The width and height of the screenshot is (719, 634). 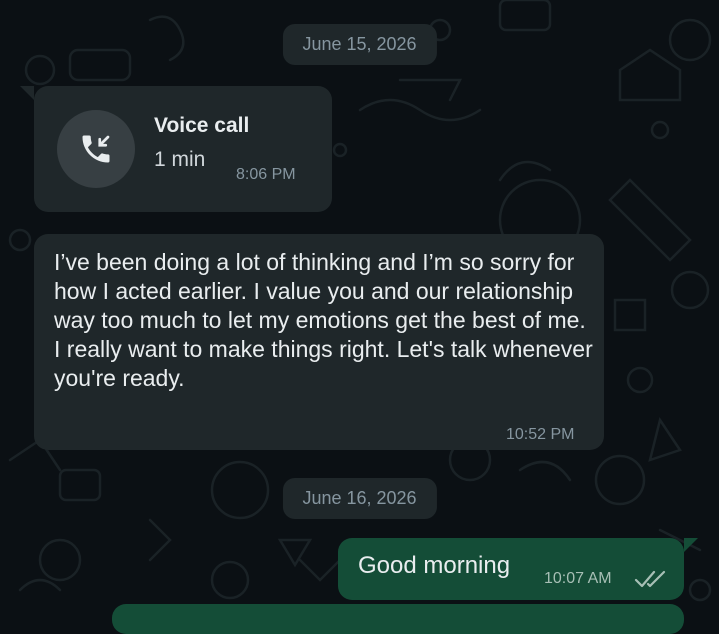 I want to click on outgoing-message-bubble: Good morning 10:07 AM, so click(x=511, y=569).